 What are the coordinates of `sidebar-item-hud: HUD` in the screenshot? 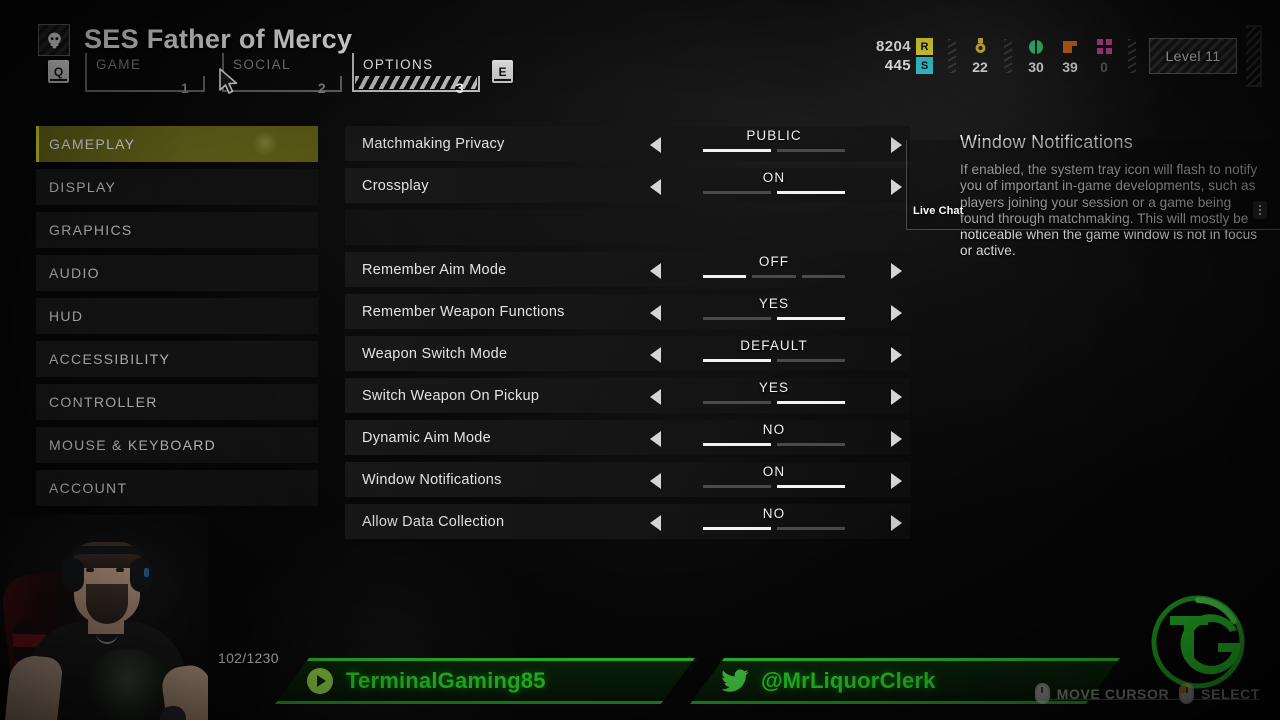 It's located at (177, 316).